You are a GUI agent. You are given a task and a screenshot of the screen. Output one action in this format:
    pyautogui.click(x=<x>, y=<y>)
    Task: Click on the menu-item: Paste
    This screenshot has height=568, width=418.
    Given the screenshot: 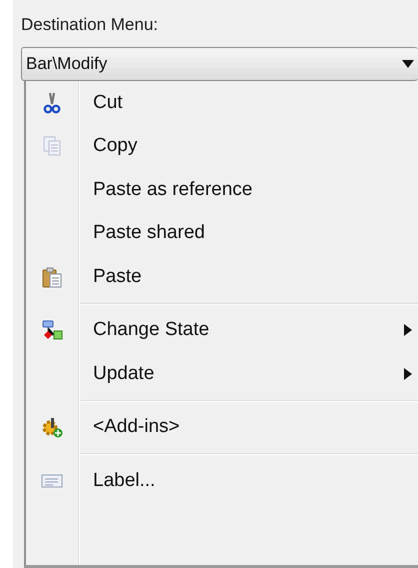 What is the action you would take?
    pyautogui.click(x=222, y=276)
    